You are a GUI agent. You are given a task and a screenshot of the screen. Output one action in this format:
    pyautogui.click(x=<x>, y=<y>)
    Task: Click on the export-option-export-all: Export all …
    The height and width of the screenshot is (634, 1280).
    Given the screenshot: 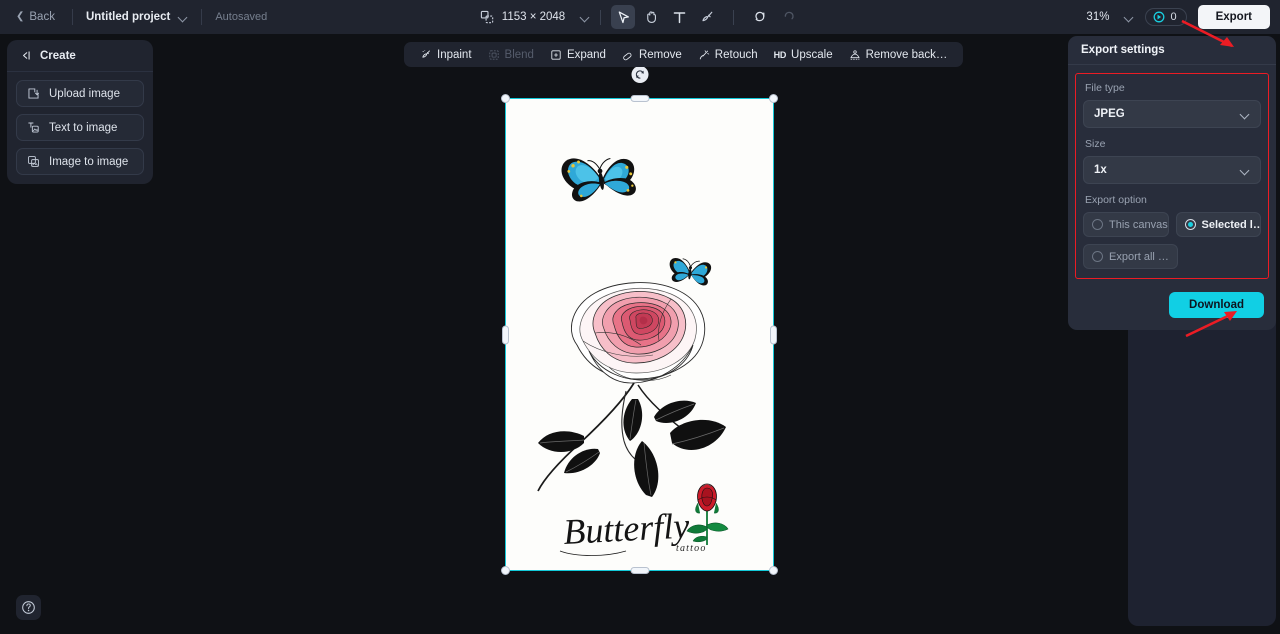 What is the action you would take?
    pyautogui.click(x=1130, y=256)
    